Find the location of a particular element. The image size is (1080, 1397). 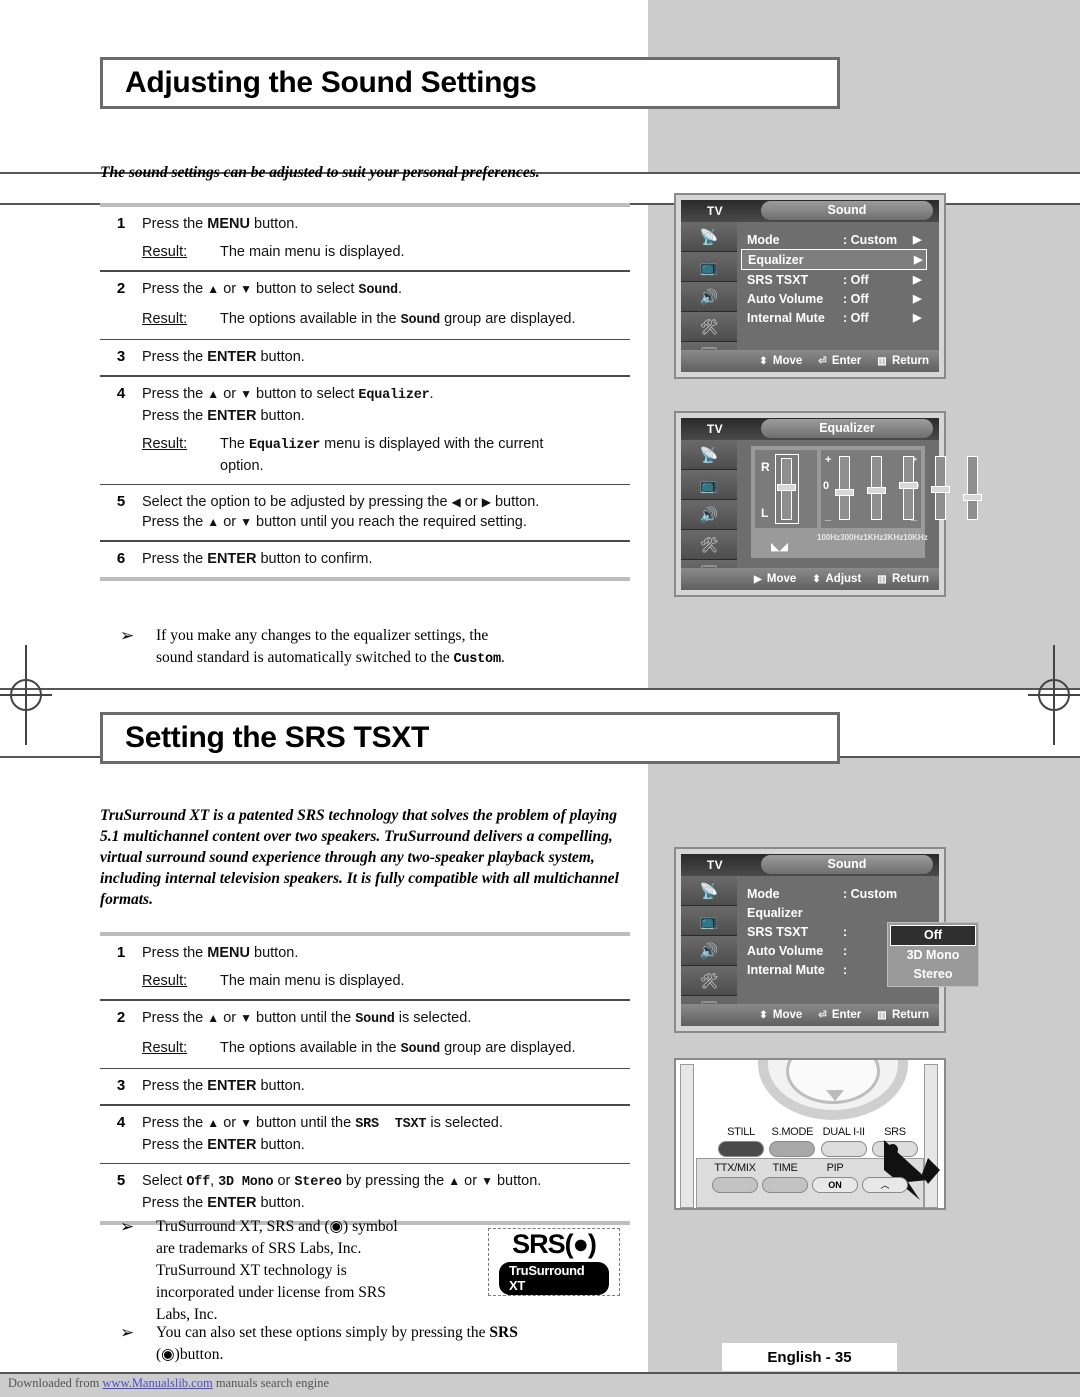

balance-right-label: R is located at coordinates (765, 467).